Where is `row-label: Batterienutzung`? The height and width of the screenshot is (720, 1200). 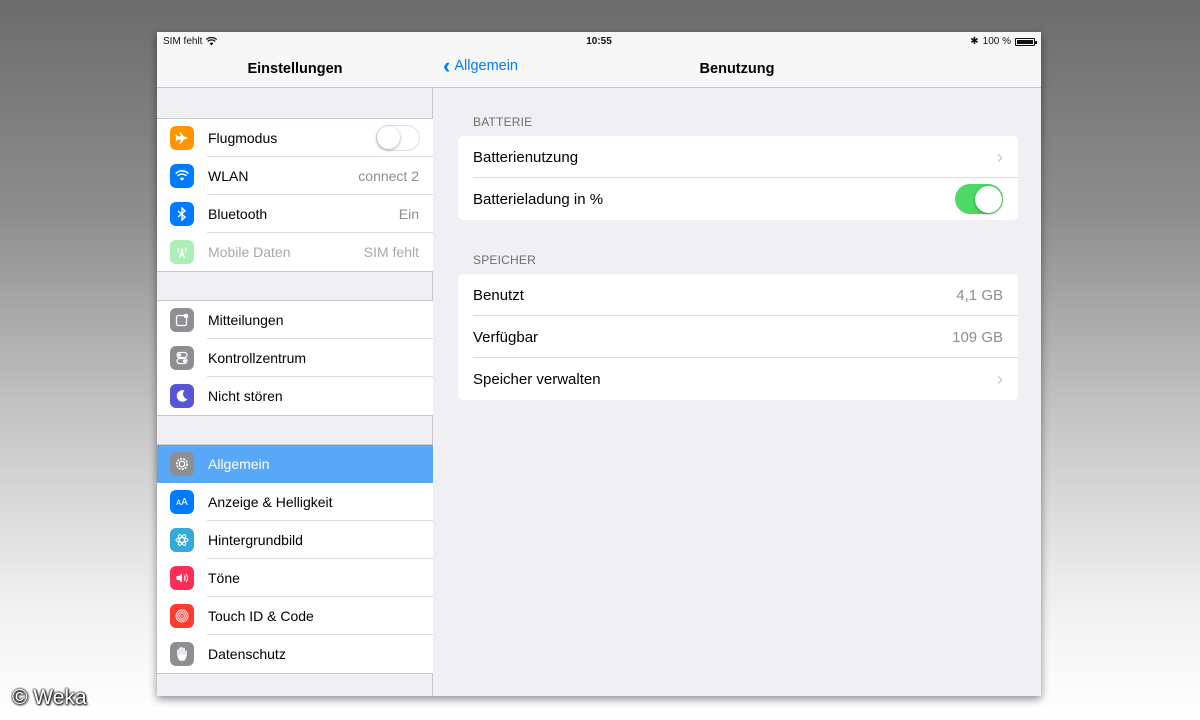 row-label: Batterienutzung is located at coordinates (526, 157).